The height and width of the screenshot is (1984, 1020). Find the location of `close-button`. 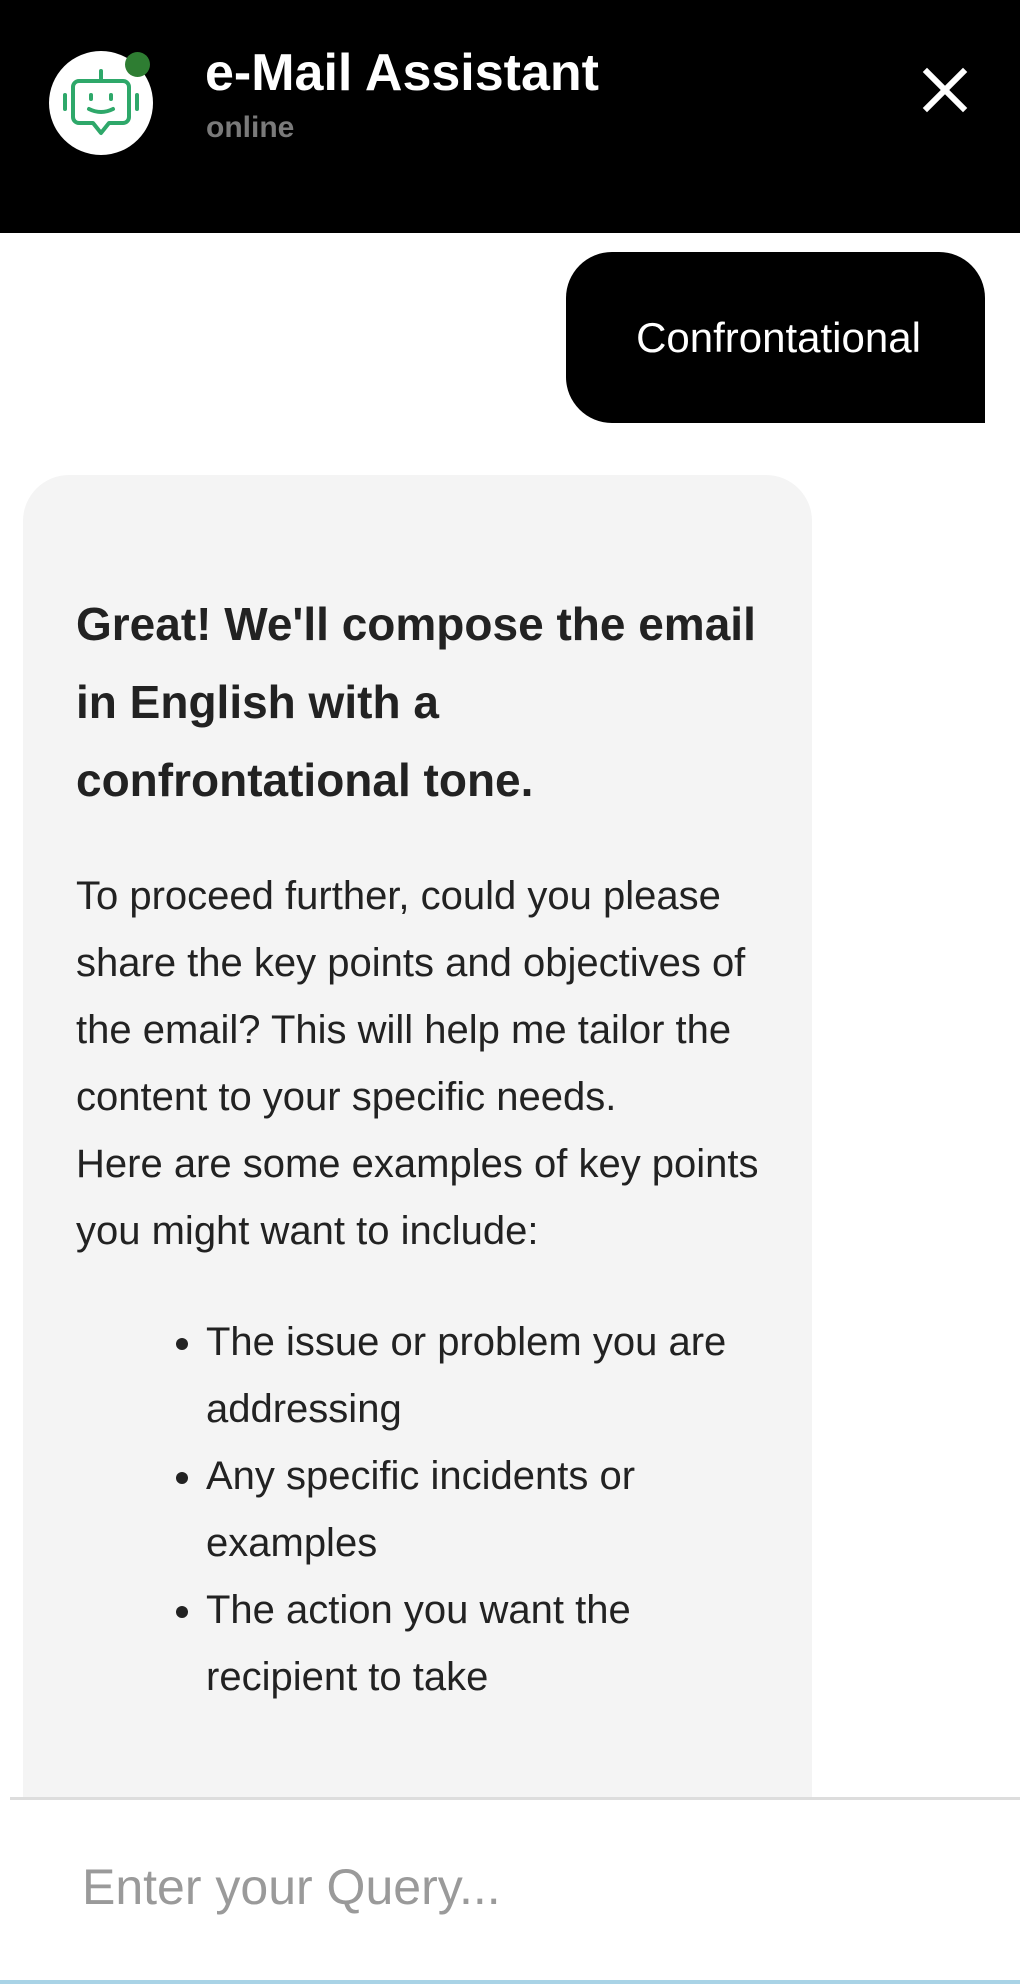

close-button is located at coordinates (945, 90).